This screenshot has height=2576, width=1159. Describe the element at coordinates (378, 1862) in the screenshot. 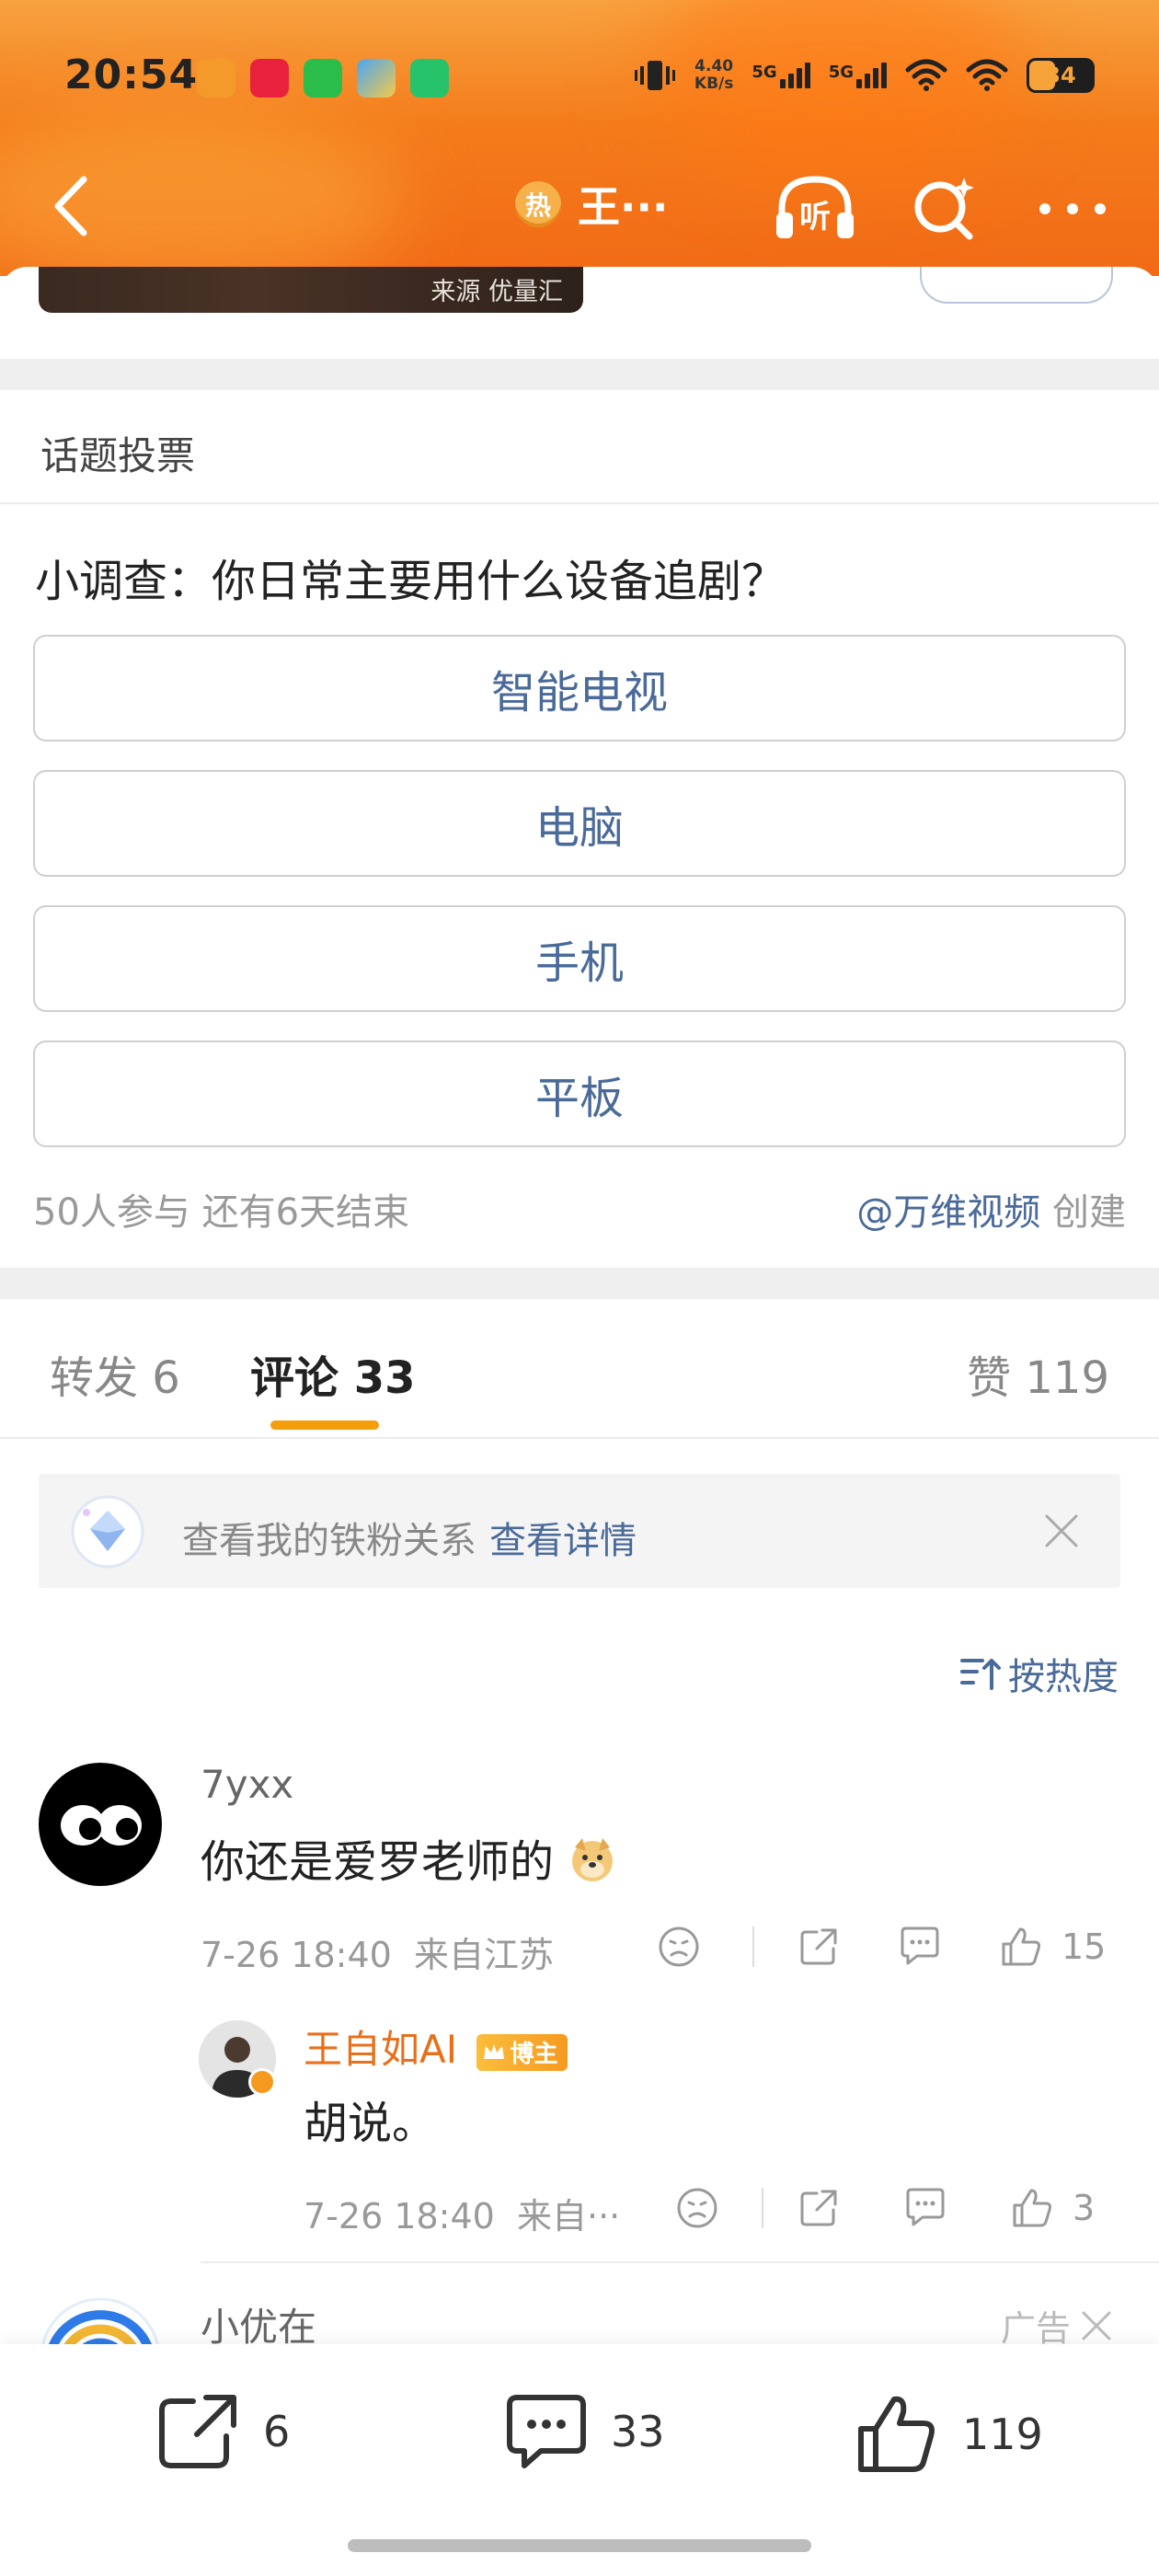

I see `comment-text-body: 你还是爱罗老师的` at that location.